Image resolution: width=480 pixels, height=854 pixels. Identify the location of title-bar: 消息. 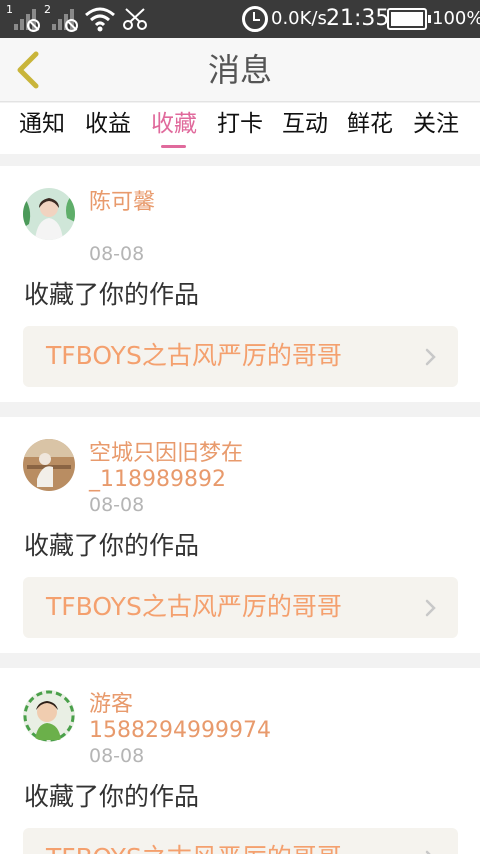
(240, 70).